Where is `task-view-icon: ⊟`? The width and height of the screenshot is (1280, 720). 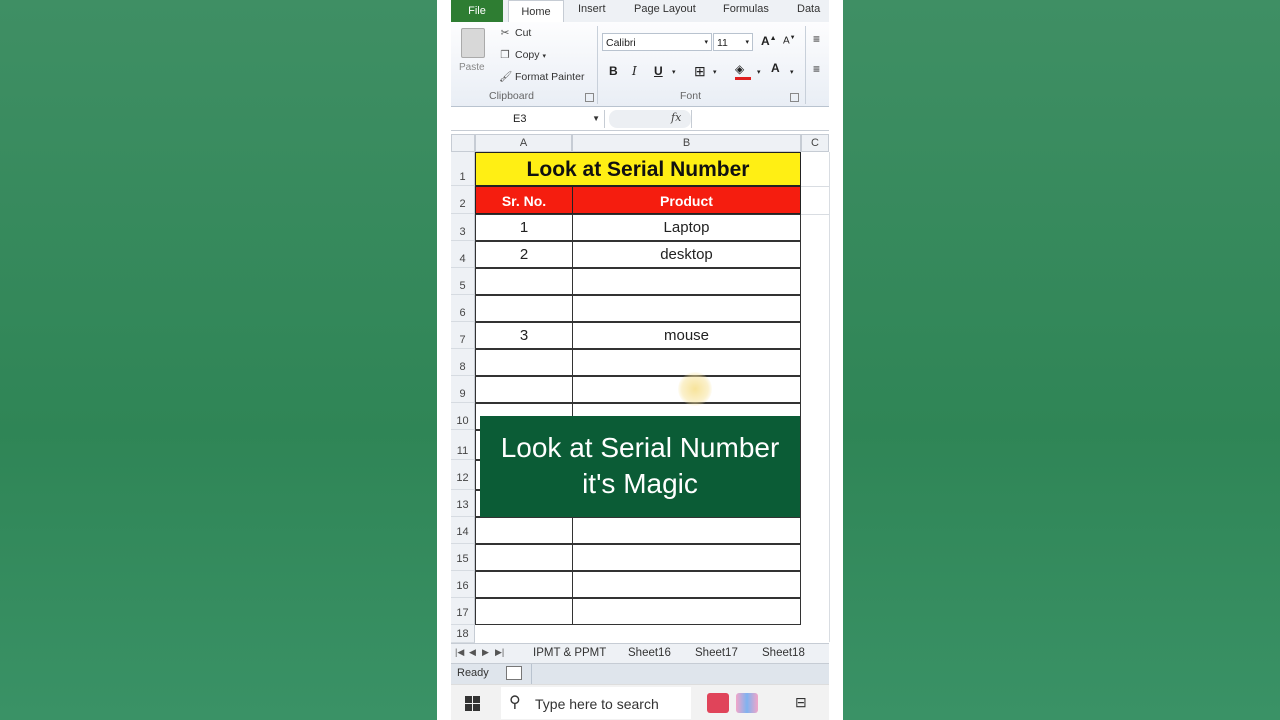
task-view-icon: ⊟ is located at coordinates (801, 702).